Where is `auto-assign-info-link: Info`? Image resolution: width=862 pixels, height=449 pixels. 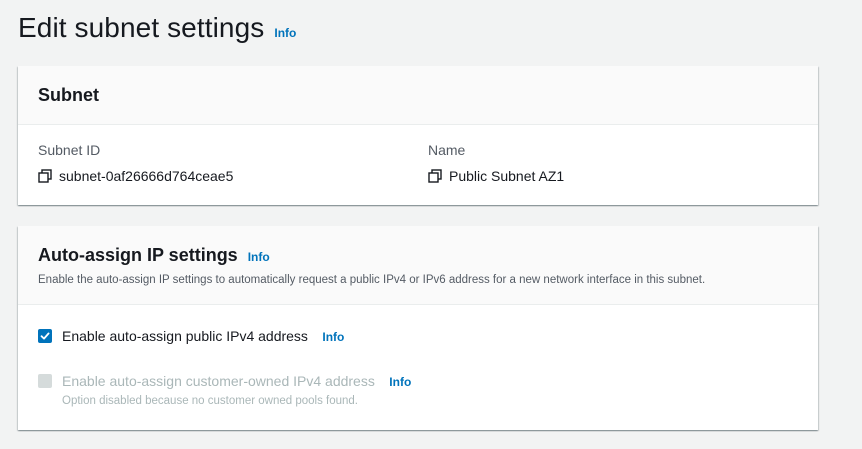
auto-assign-info-link: Info is located at coordinates (259, 257).